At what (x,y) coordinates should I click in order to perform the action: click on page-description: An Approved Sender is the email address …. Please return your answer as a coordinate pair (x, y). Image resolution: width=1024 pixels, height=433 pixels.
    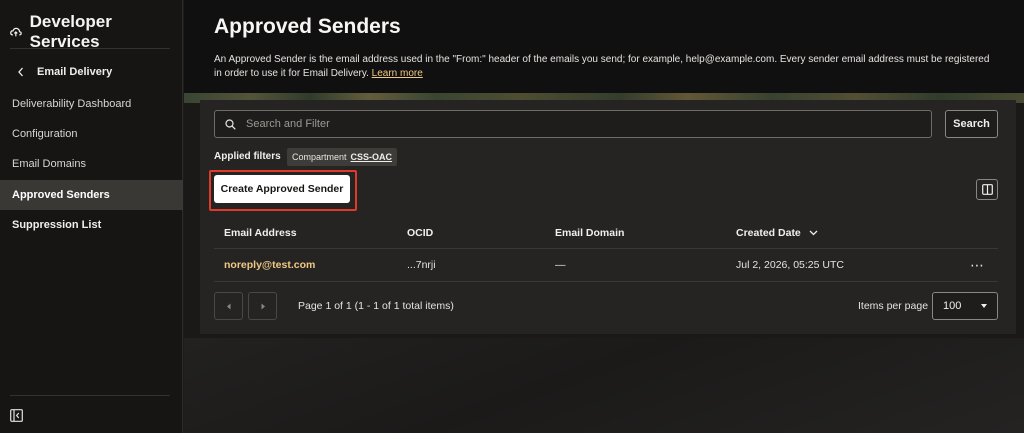
    Looking at the image, I should click on (604, 67).